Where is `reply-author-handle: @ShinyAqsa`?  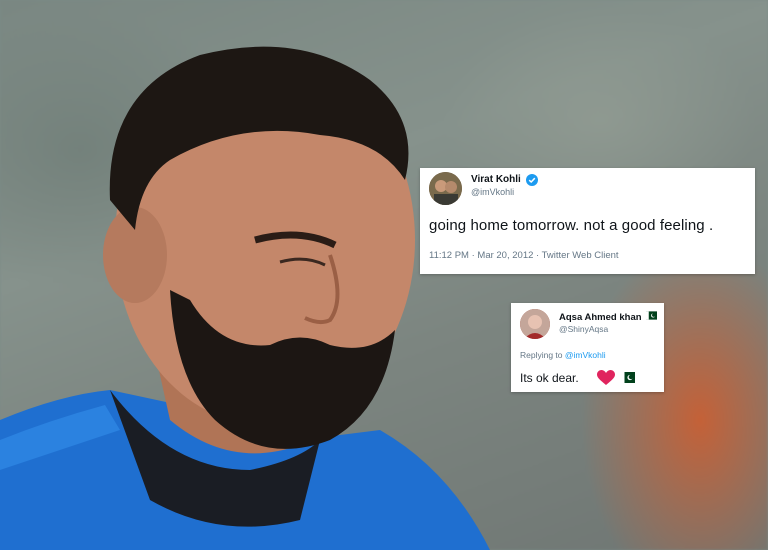
reply-author-handle: @ShinyAqsa is located at coordinates (583, 329).